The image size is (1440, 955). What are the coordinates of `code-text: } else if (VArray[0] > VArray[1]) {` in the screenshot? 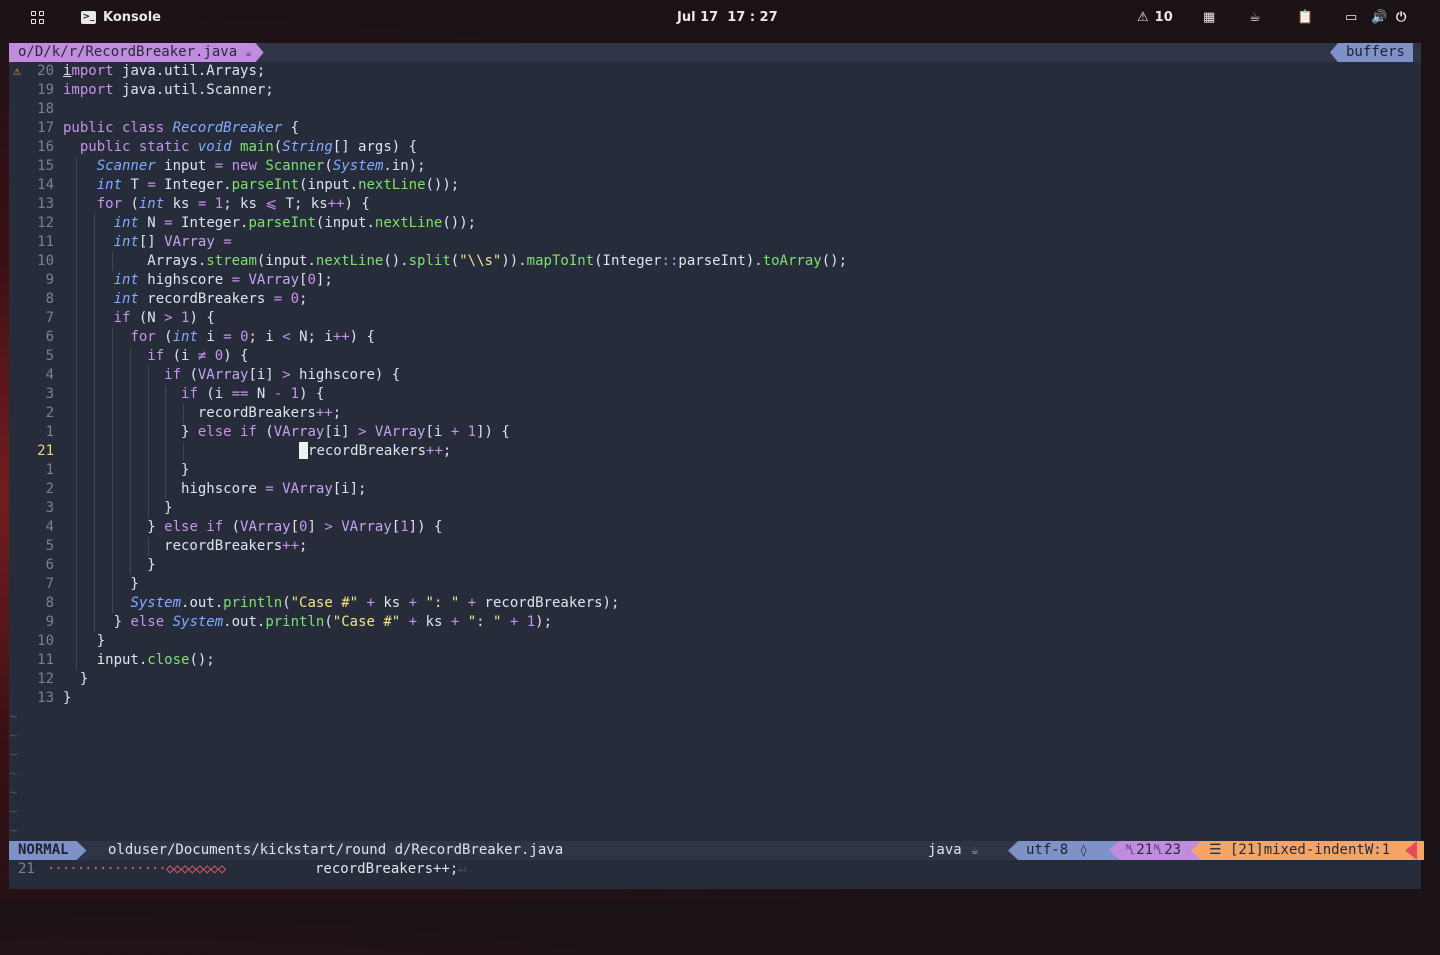 It's located at (252, 527).